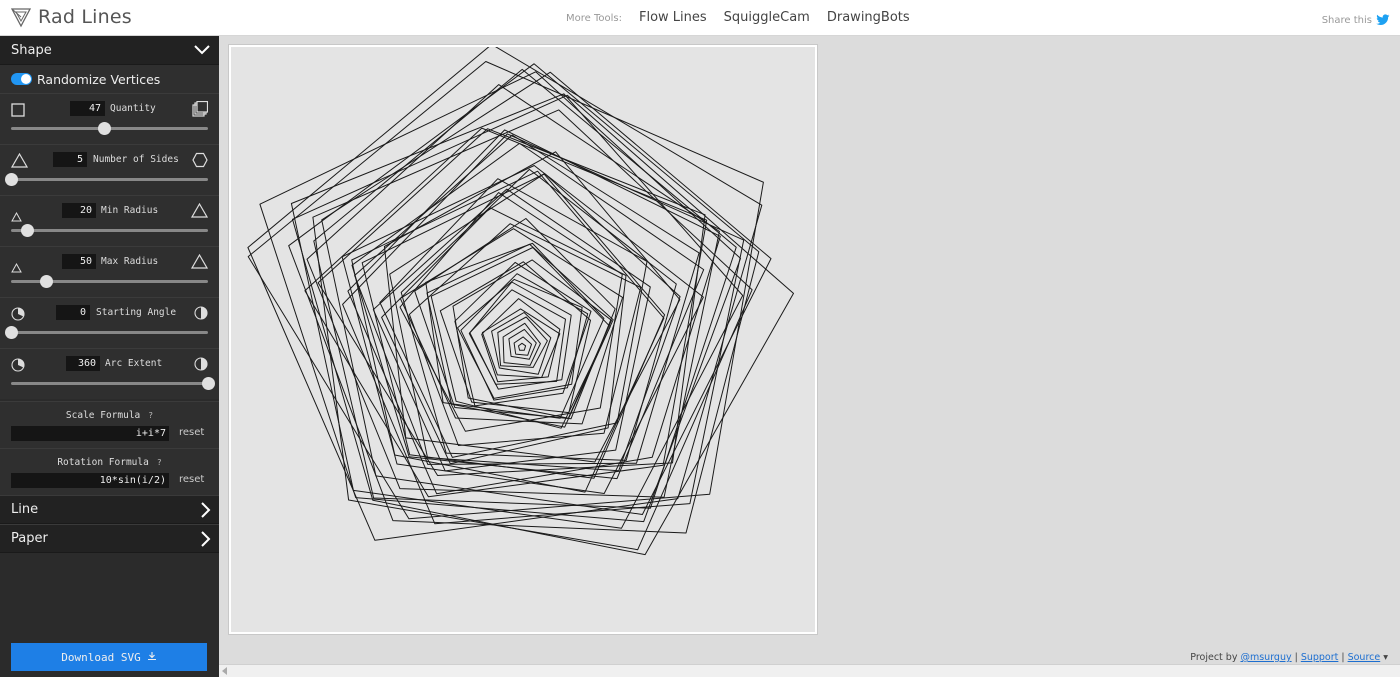 This screenshot has width=1400, height=677. Describe the element at coordinates (70, 159) in the screenshot. I see `number-of-sides-input: 5` at that location.